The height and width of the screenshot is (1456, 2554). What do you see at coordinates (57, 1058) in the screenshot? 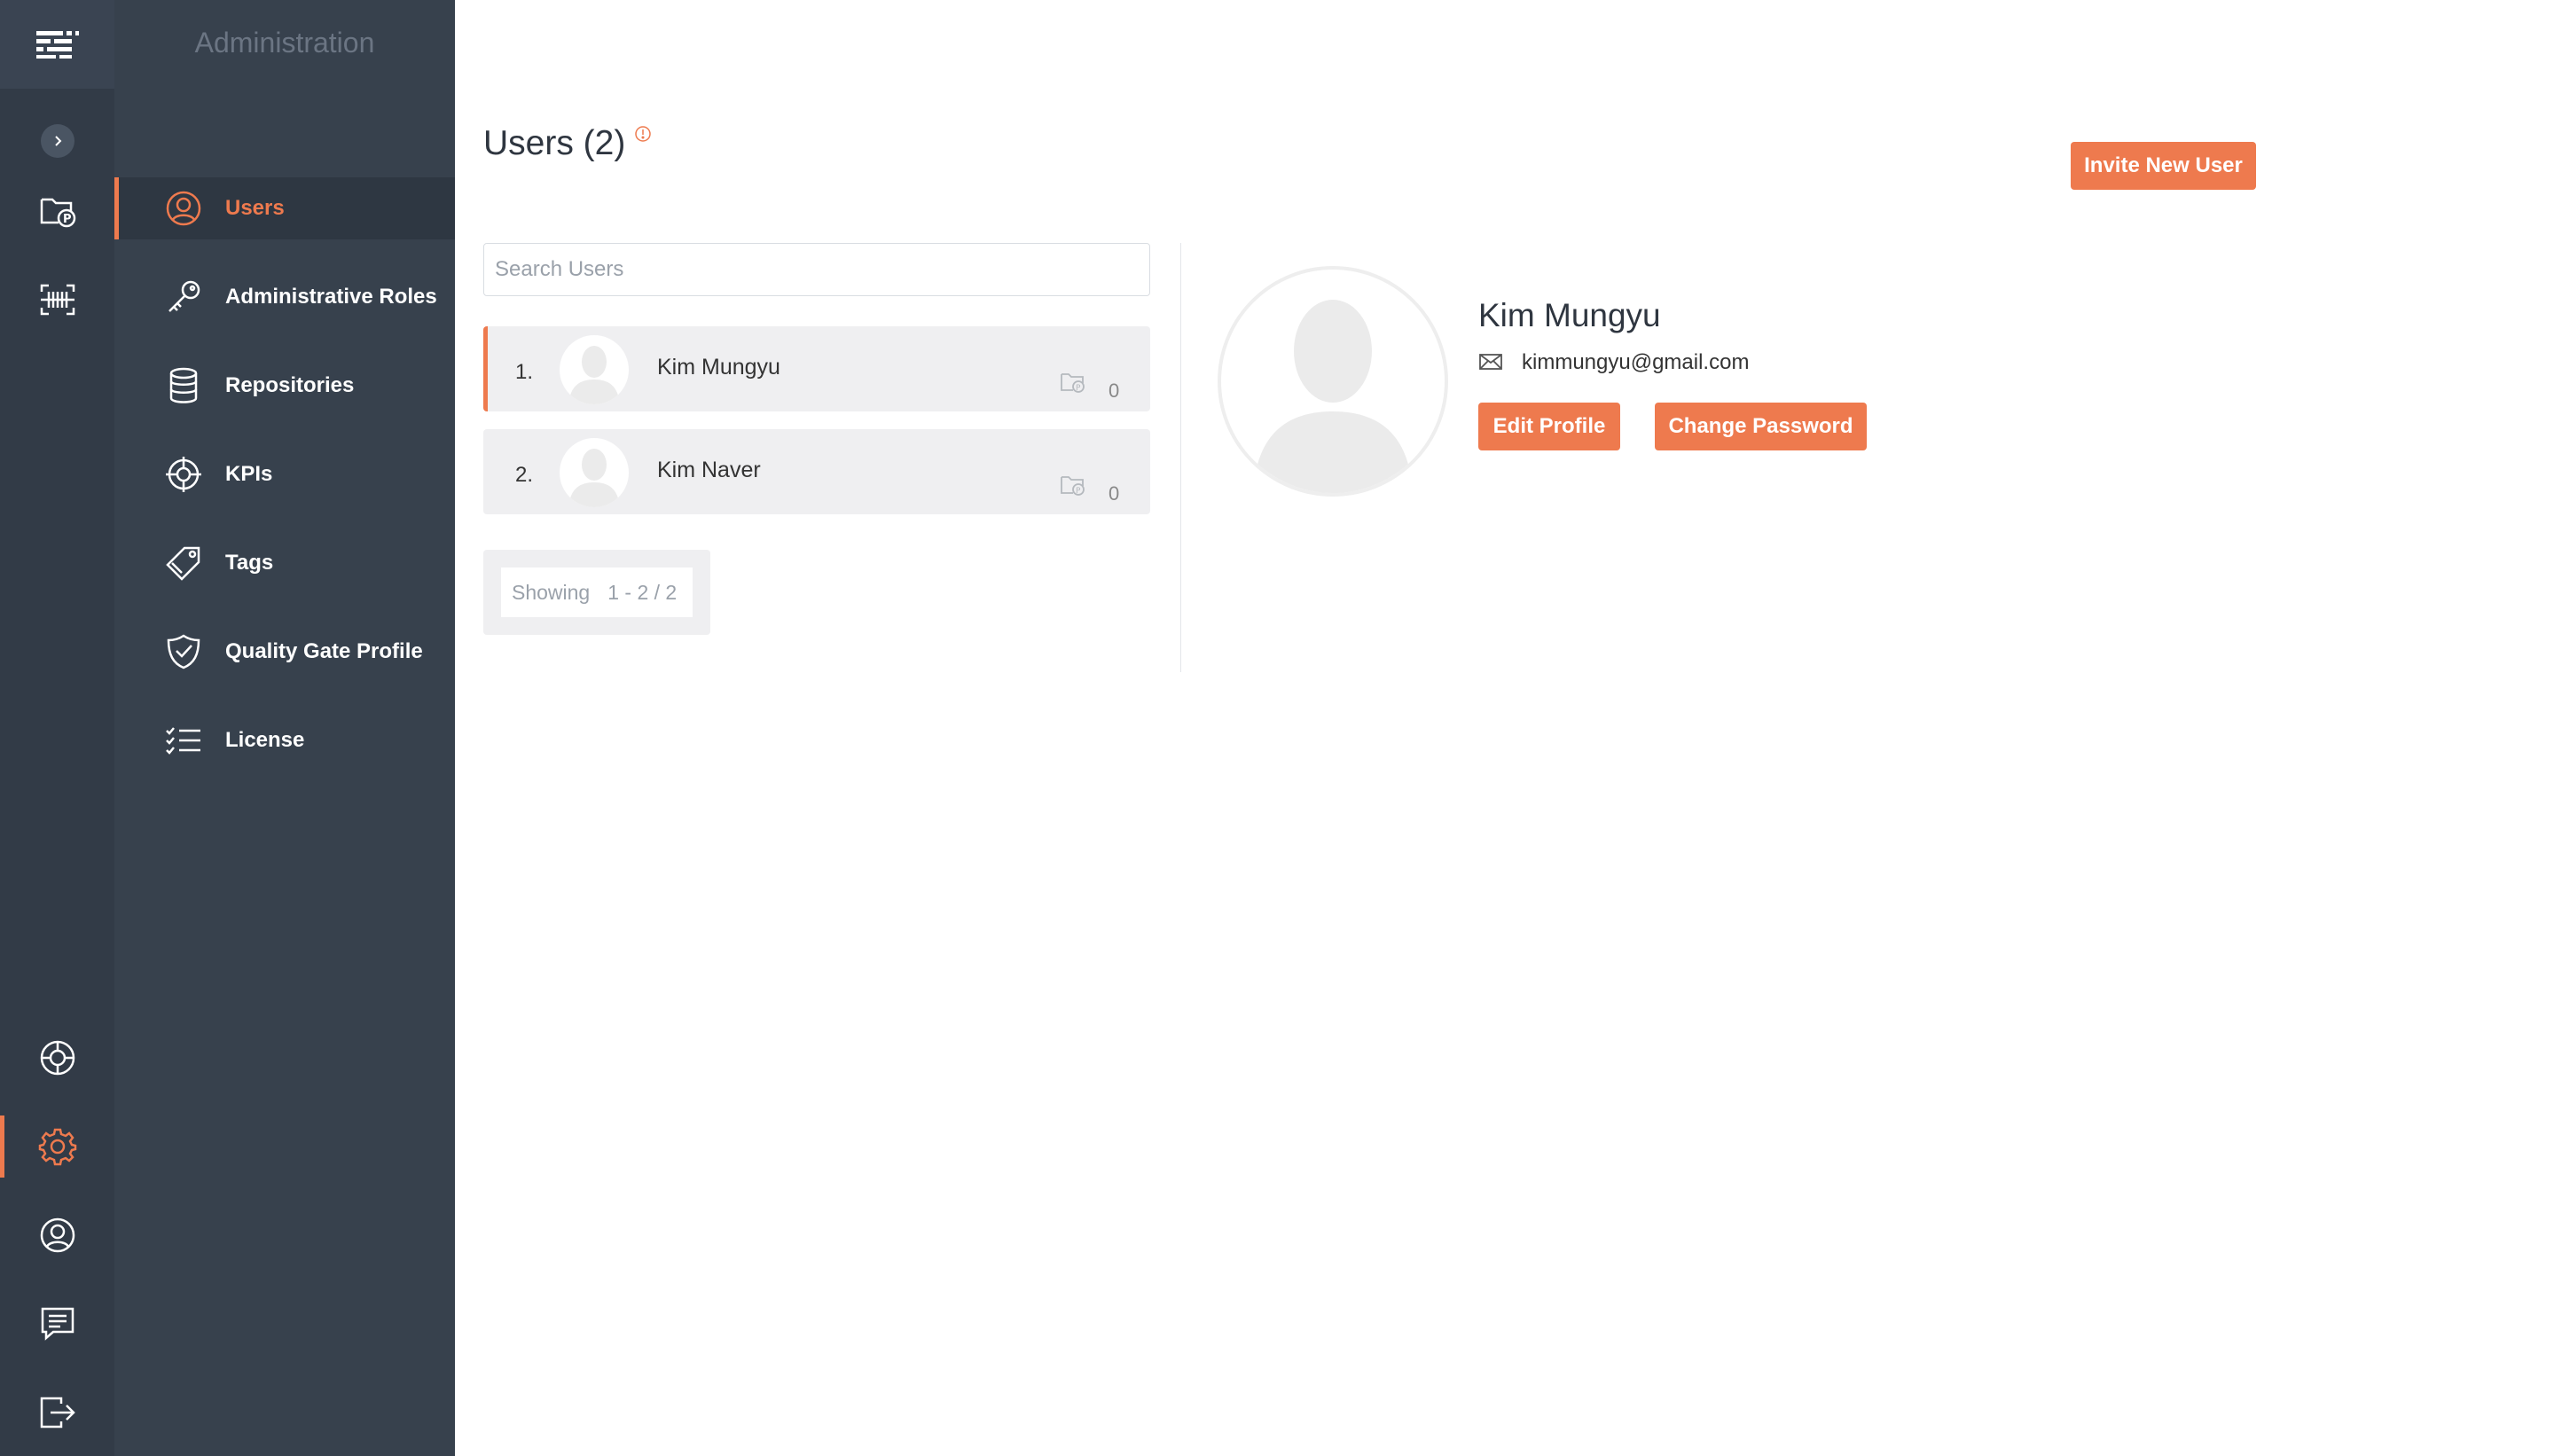
I see `lifebuoy-icon` at bounding box center [57, 1058].